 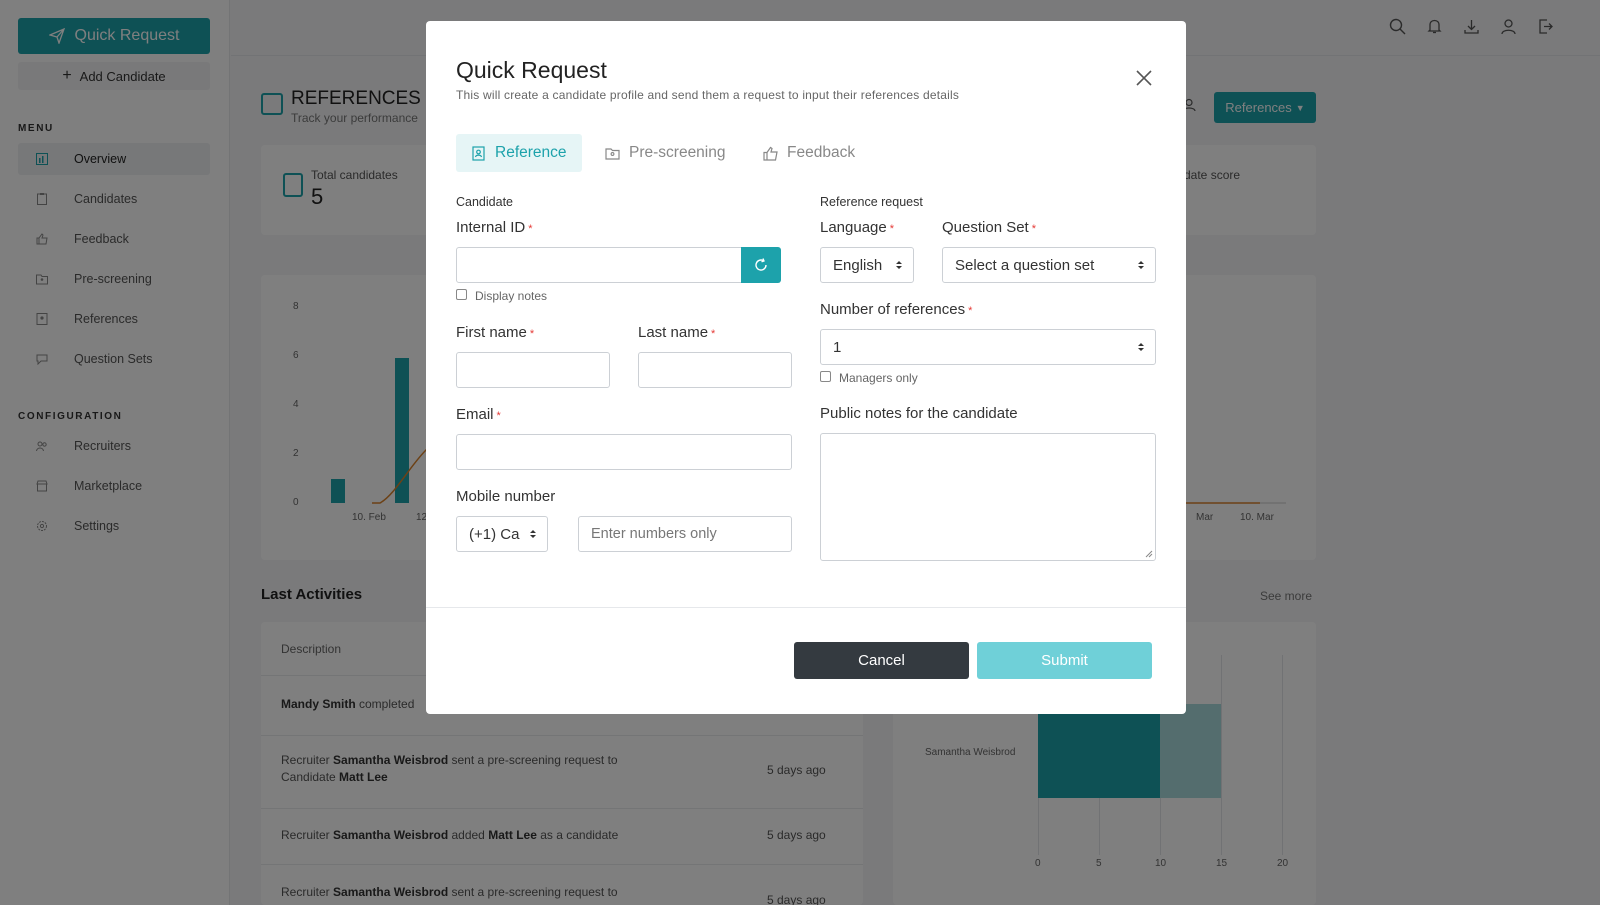 What do you see at coordinates (484, 202) in the screenshot?
I see `candidate-section-label: Candidate` at bounding box center [484, 202].